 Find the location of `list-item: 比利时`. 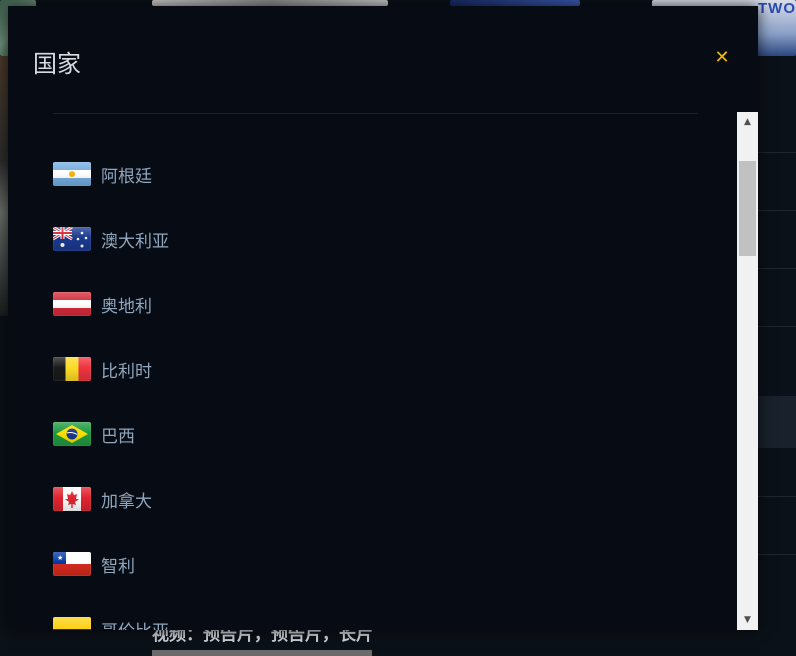

list-item: 比利时 is located at coordinates (102, 369).